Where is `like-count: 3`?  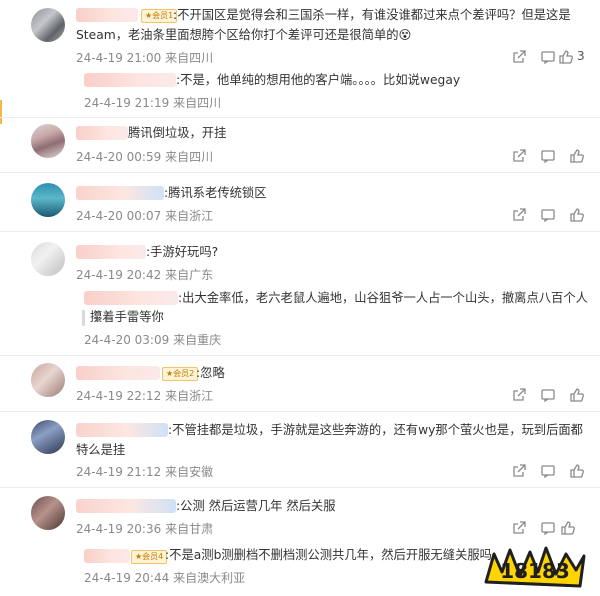 like-count: 3 is located at coordinates (581, 56).